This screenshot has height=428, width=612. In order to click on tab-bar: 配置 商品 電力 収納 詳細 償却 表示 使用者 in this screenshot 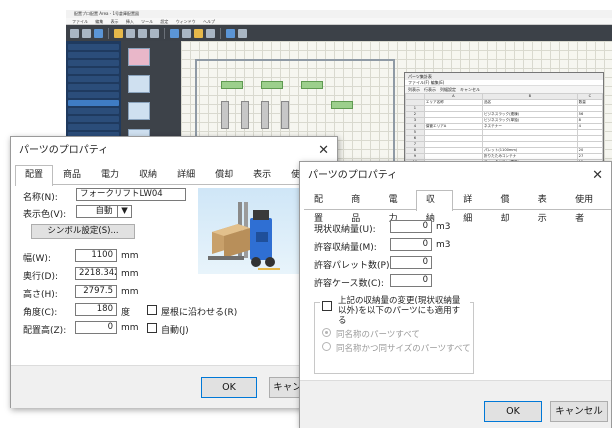, I will do `click(176, 175)`.